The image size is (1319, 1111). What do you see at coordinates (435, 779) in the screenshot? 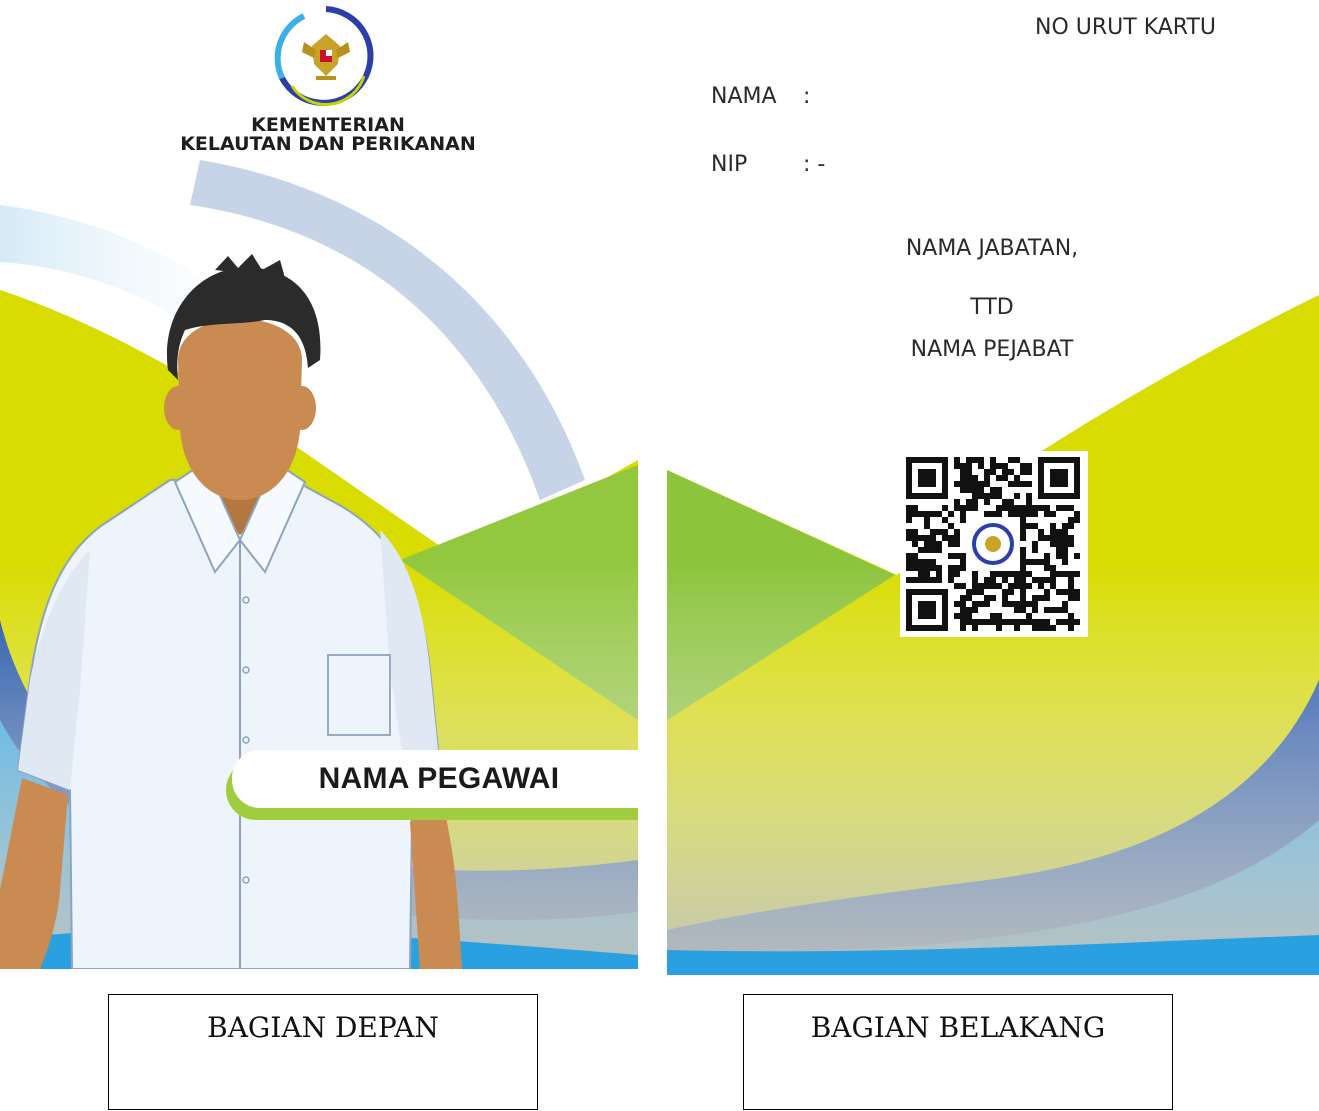
I see `employee-name: NAMA PEGAWAI` at bounding box center [435, 779].